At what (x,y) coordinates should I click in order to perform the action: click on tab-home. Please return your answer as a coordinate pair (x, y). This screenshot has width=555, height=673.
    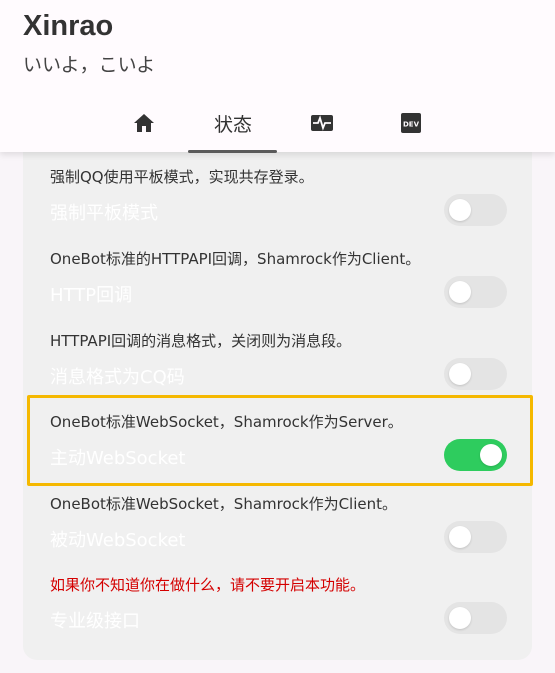
    Looking at the image, I should click on (144, 123).